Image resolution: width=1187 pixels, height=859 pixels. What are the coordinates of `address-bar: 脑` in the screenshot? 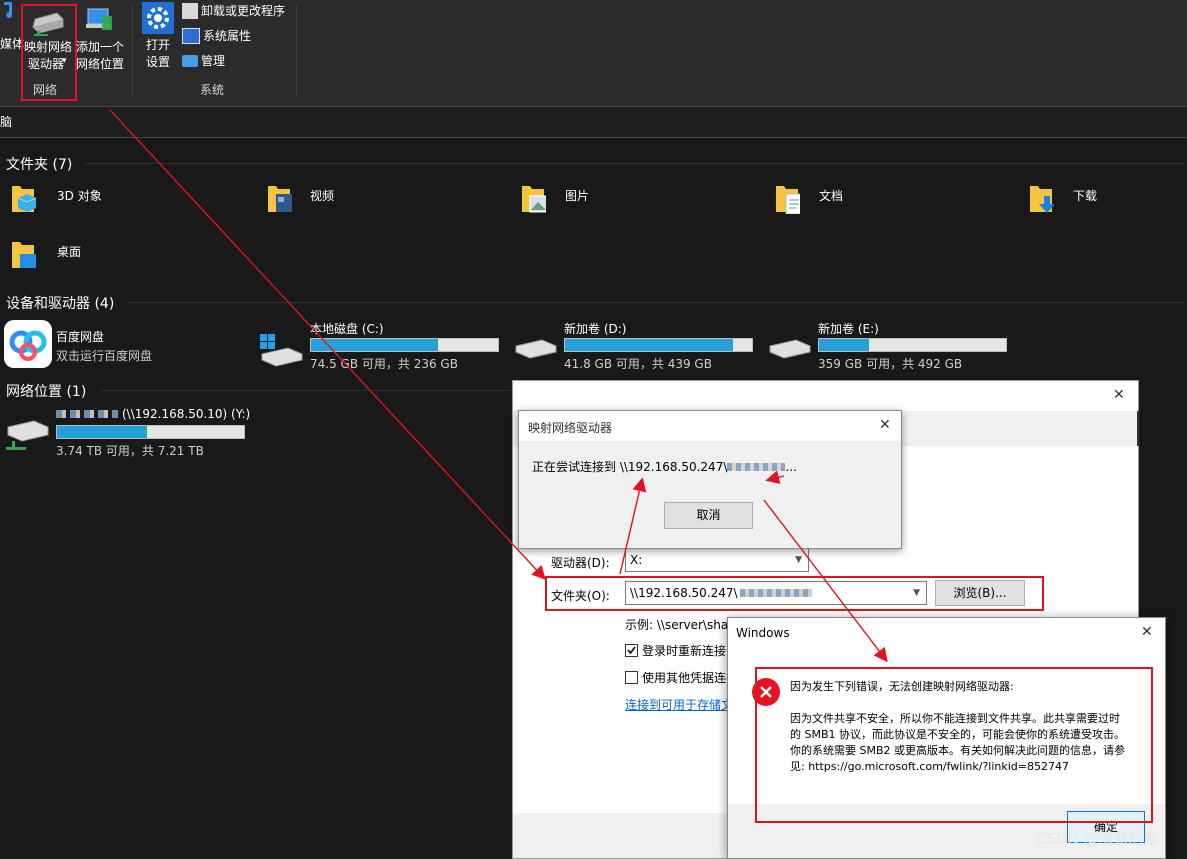 It's located at (593, 122).